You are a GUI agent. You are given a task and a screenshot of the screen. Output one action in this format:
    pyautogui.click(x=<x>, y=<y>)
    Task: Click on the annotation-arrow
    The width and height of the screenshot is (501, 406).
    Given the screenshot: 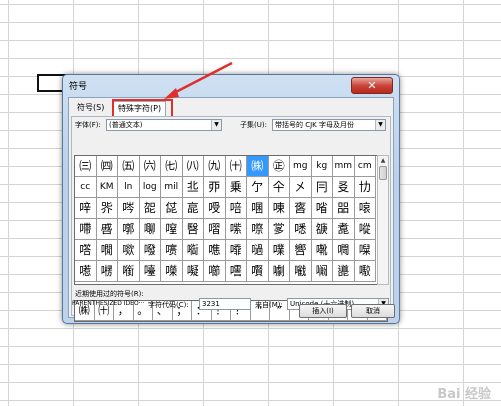 What is the action you would take?
    pyautogui.click(x=198, y=80)
    